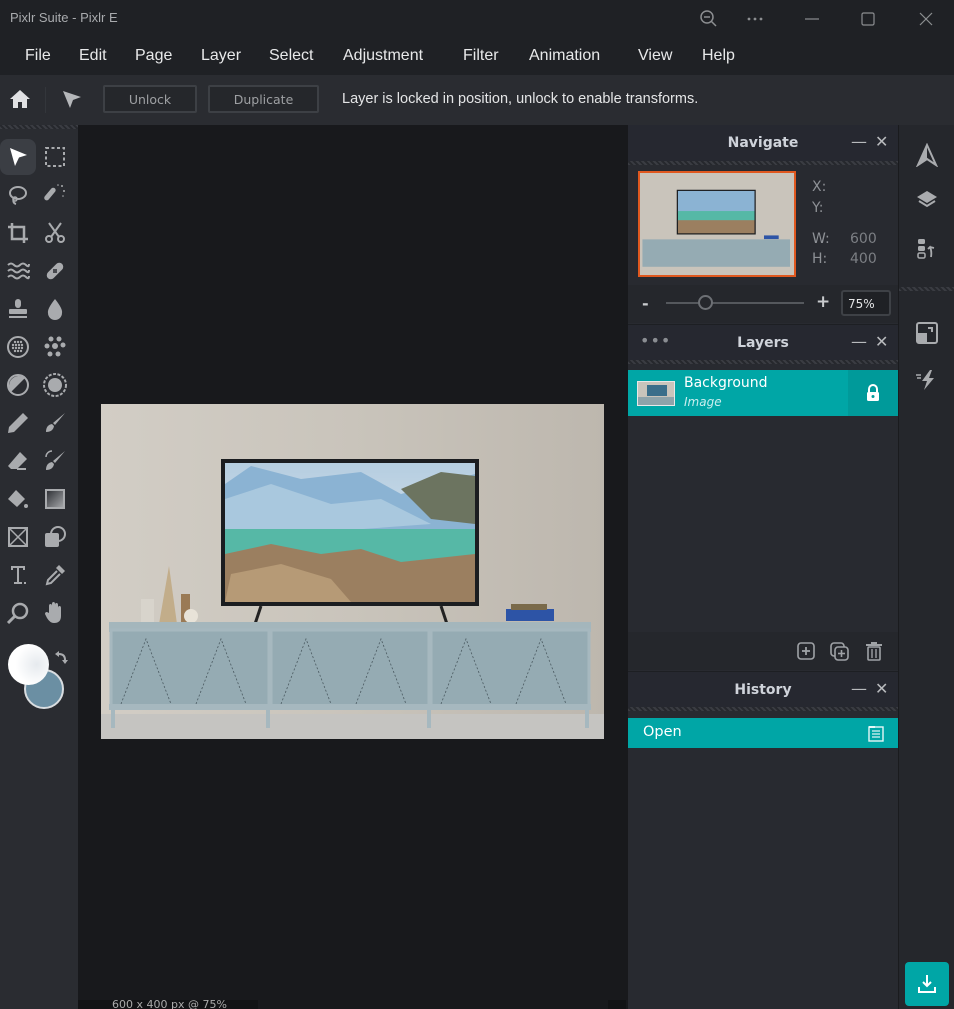  I want to click on layers-footer, so click(763, 651).